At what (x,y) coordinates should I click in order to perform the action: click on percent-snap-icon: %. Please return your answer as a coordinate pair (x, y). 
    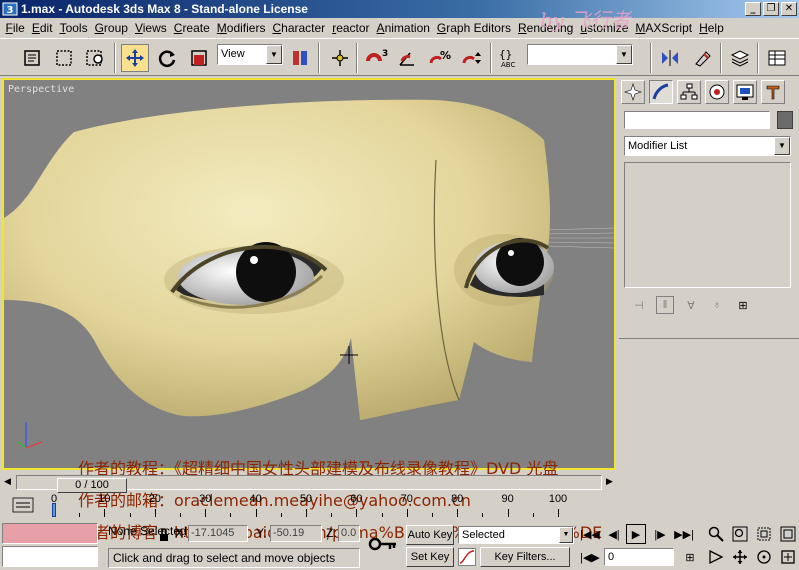
    Looking at the image, I should click on (440, 58).